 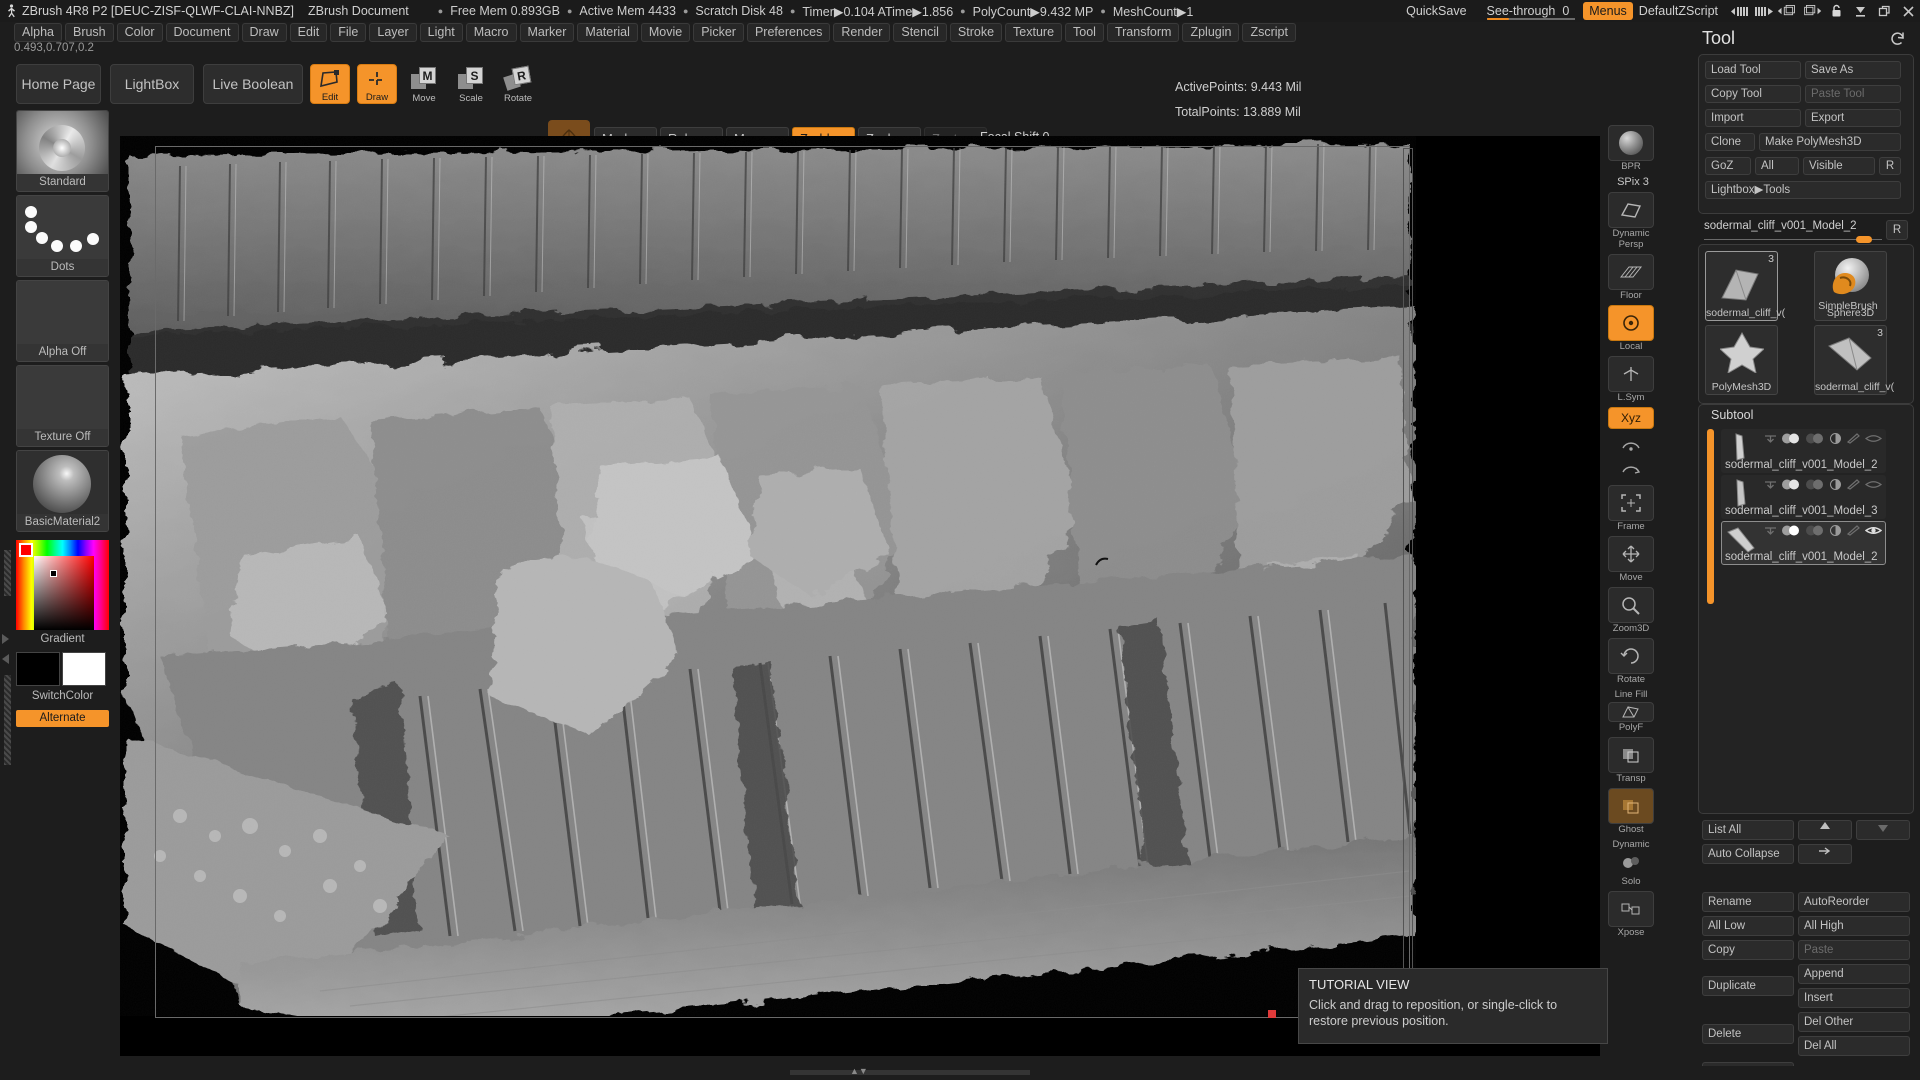 I want to click on xpose-button, so click(x=1631, y=909).